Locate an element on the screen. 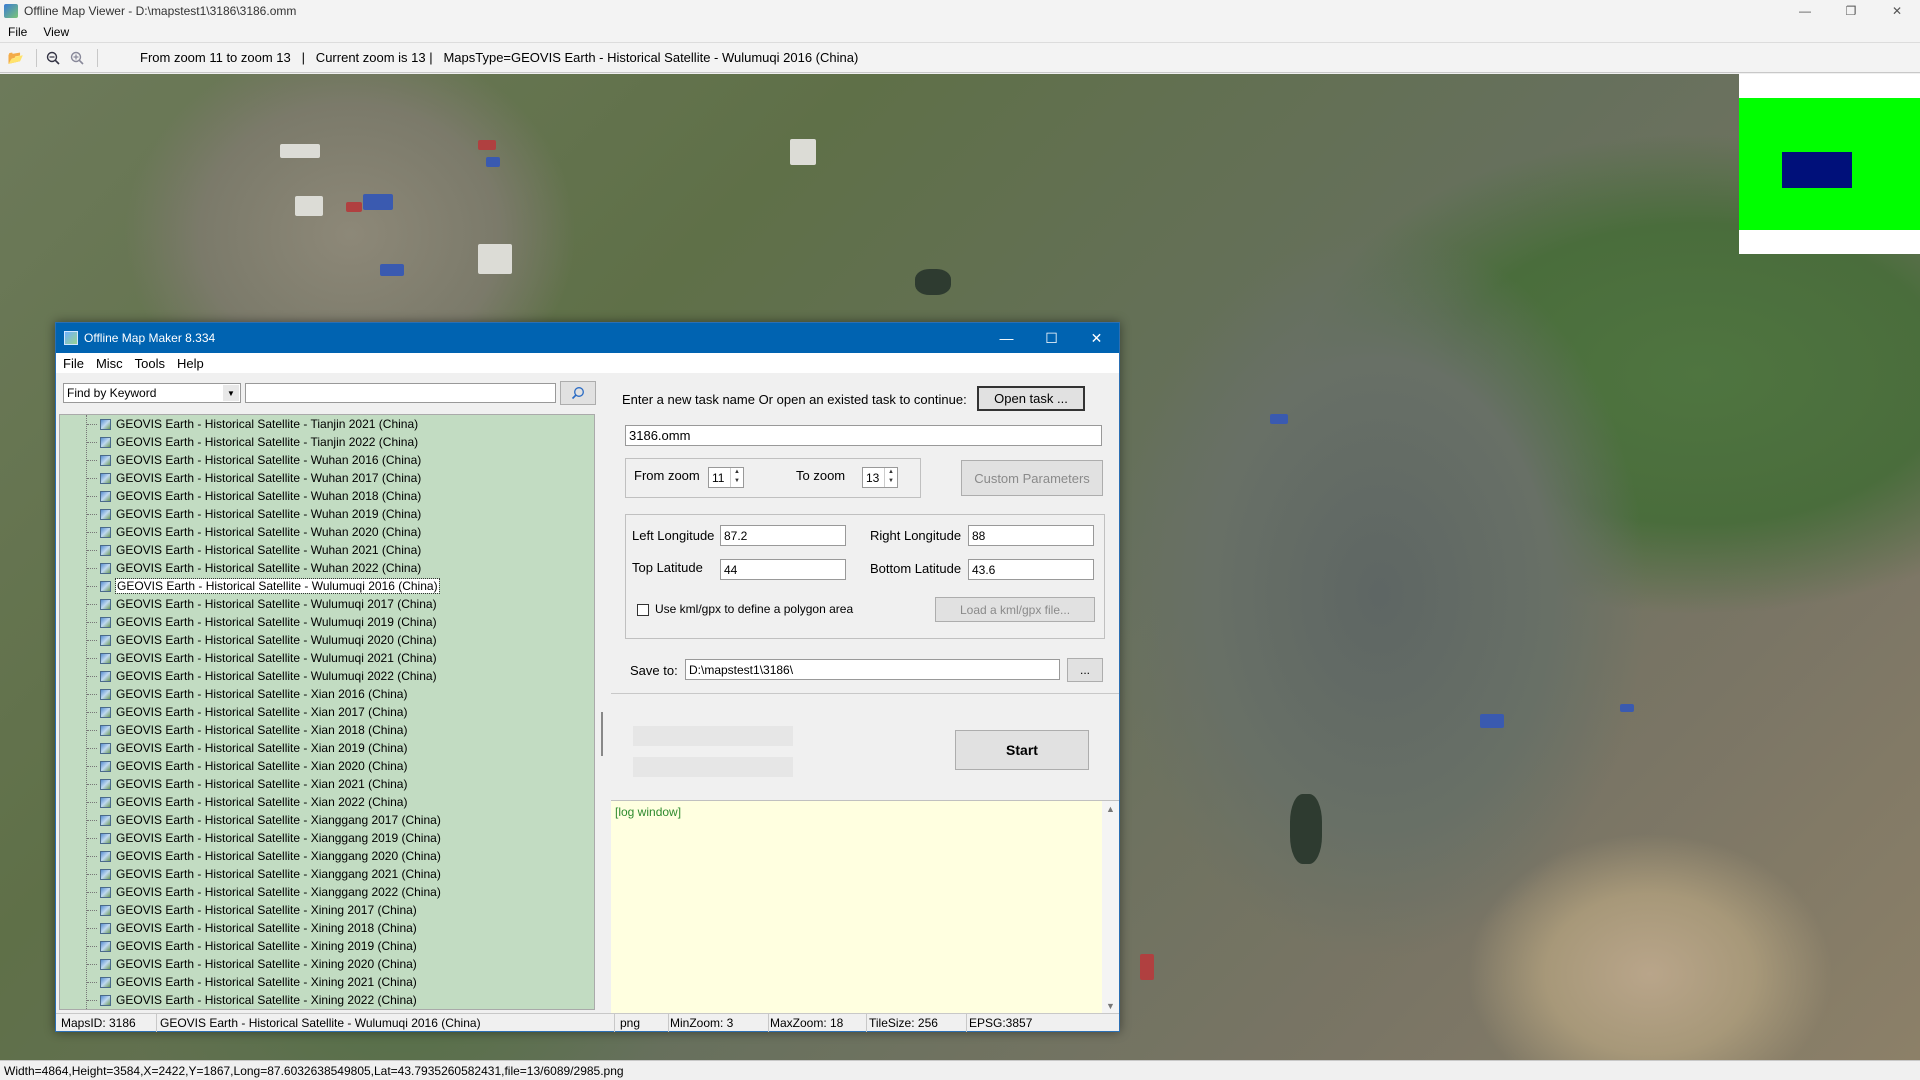 The width and height of the screenshot is (1920, 1080). custom-parameters-button: Custom Parameters is located at coordinates (1032, 478).